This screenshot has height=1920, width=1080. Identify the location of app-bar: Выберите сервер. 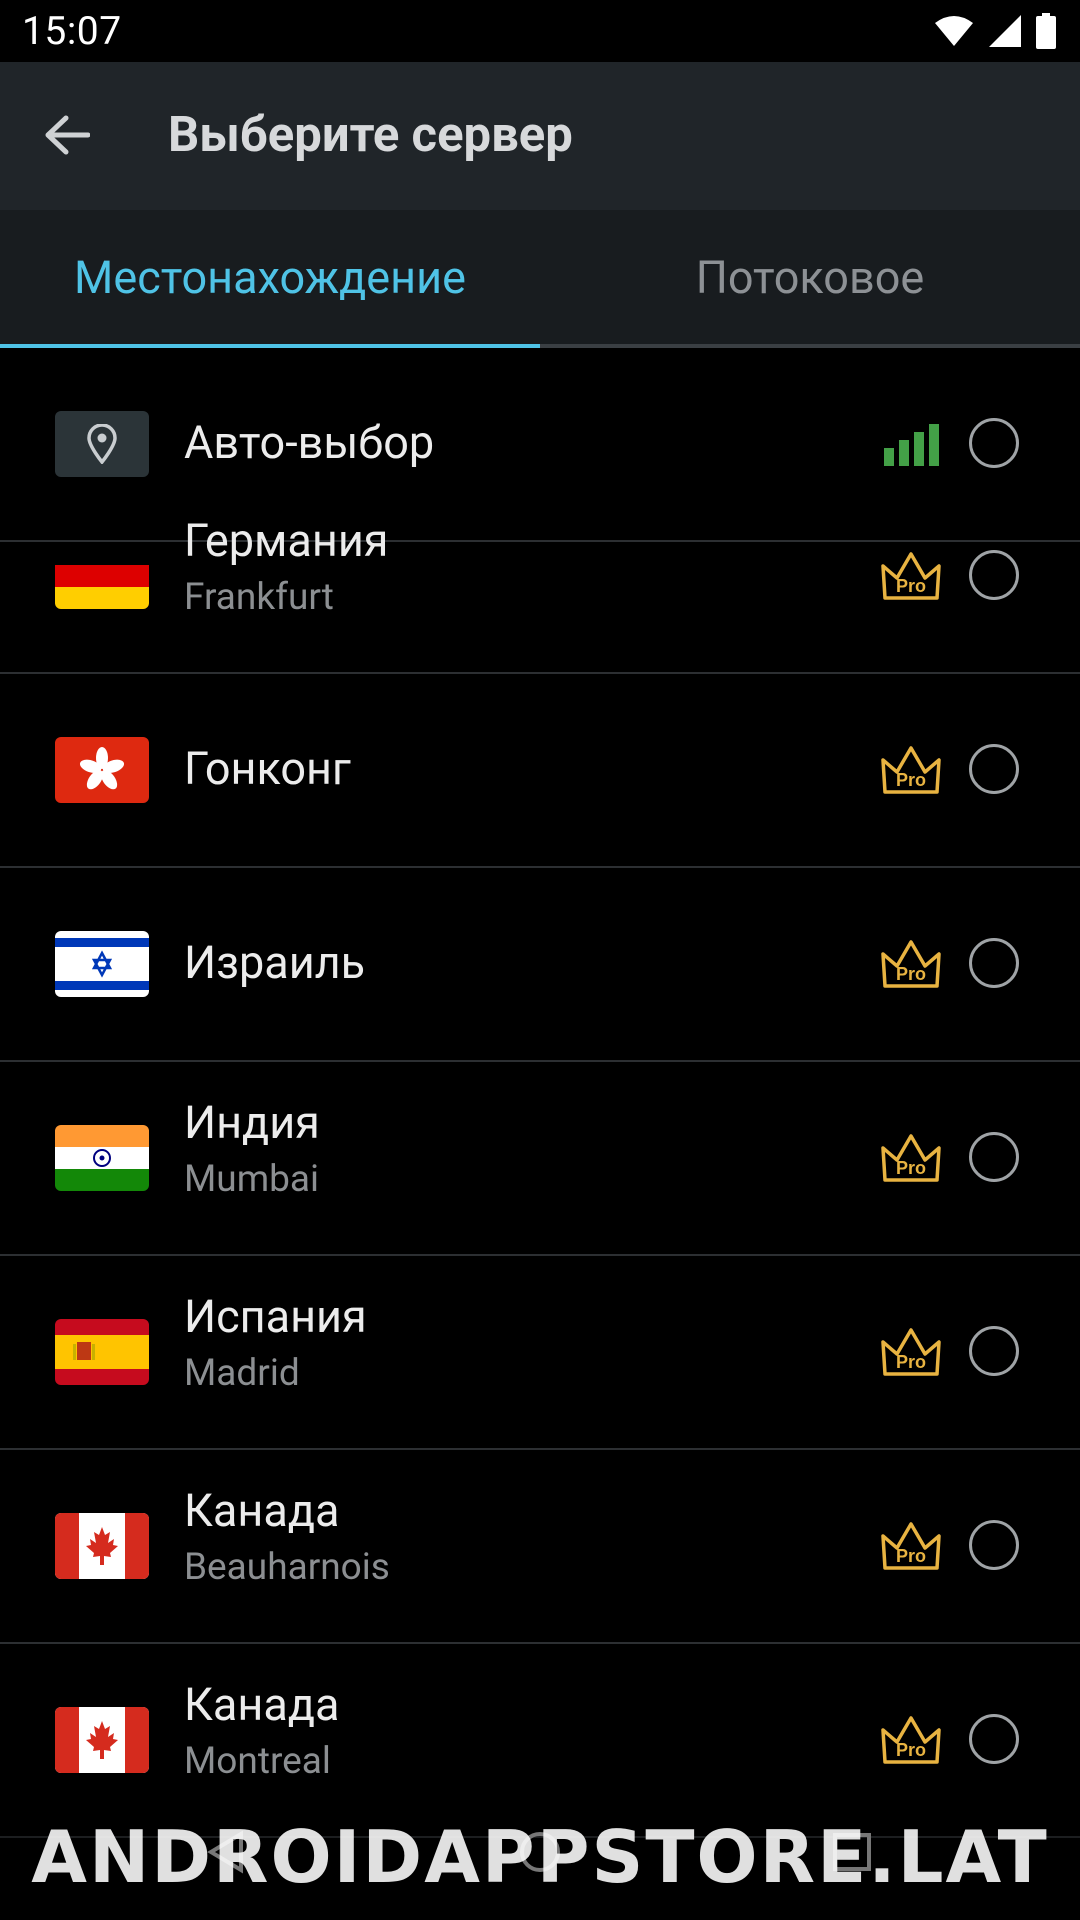
(540, 136).